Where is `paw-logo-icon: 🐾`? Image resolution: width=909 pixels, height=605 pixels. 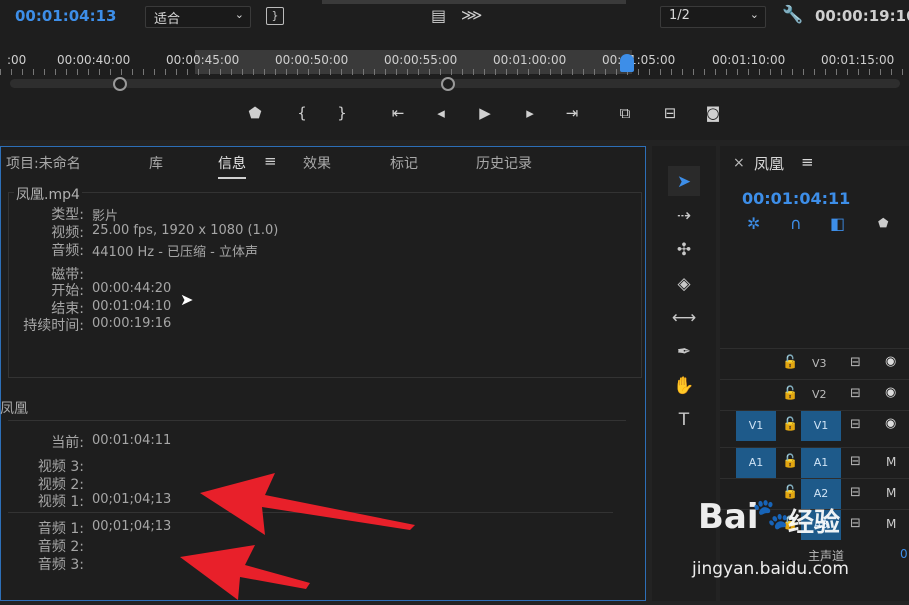
paw-logo-icon: 🐾 is located at coordinates (771, 514).